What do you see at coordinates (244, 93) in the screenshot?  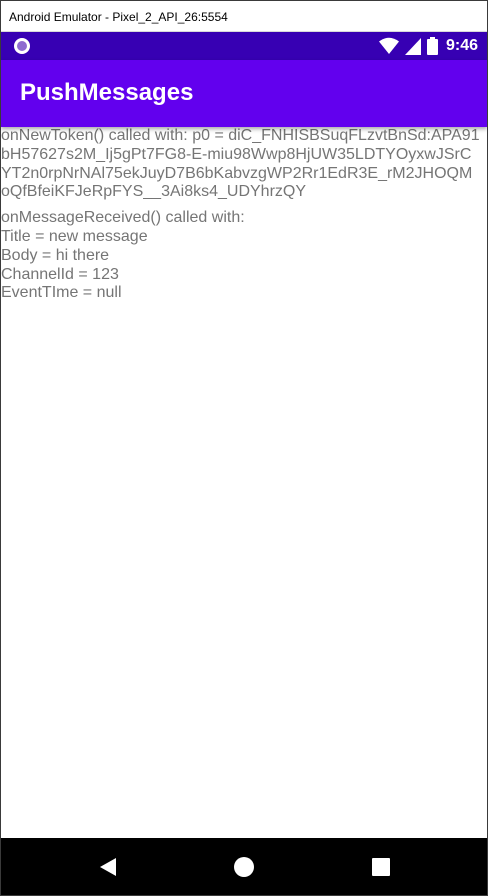 I see `app-bar: PushMessages` at bounding box center [244, 93].